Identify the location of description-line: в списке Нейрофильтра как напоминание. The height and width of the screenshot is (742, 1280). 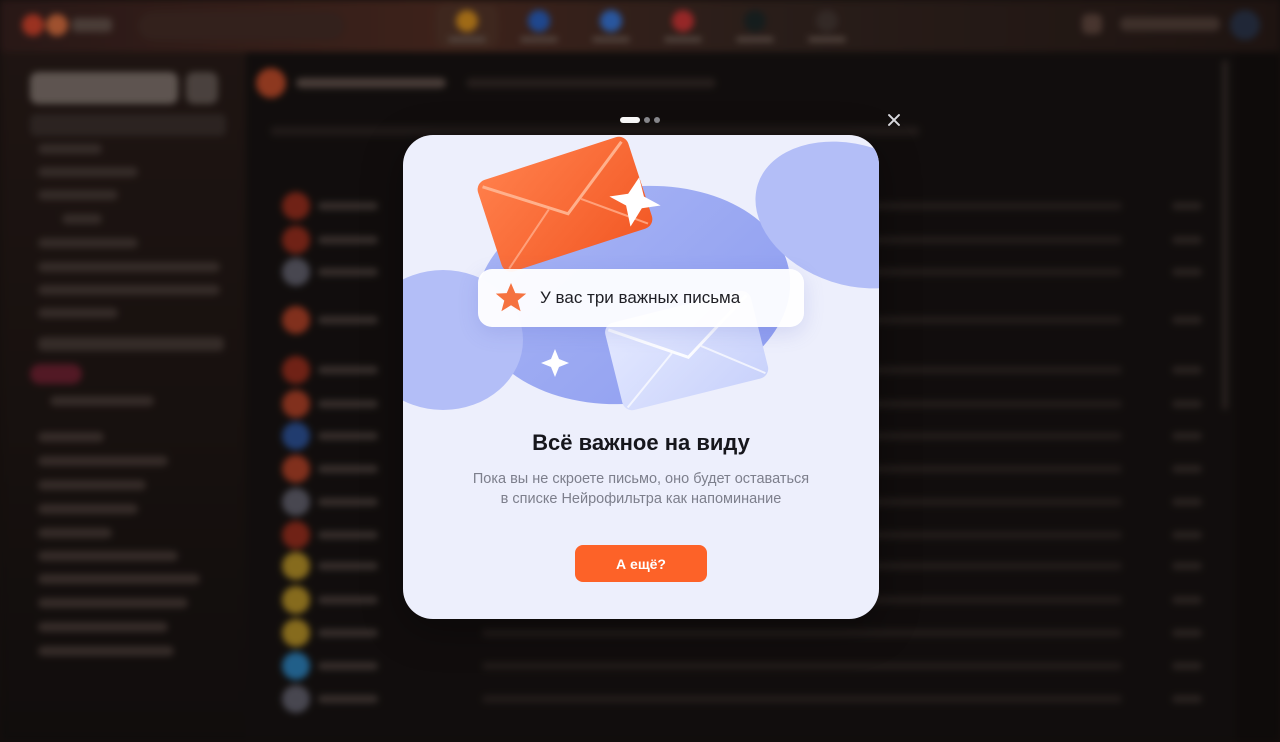
(641, 499).